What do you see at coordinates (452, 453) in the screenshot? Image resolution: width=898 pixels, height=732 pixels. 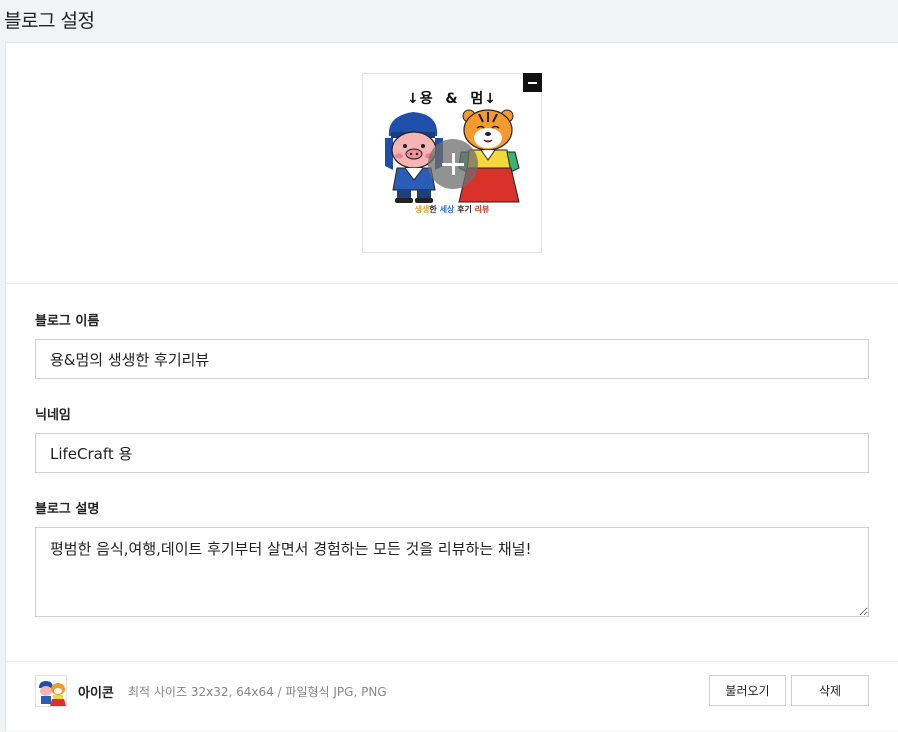 I see `nickname-input` at bounding box center [452, 453].